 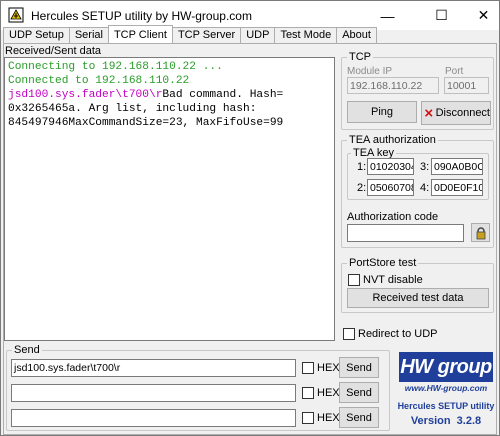 What do you see at coordinates (446, 388) in the screenshot?
I see `hw-group-site: www.HW-group.com` at bounding box center [446, 388].